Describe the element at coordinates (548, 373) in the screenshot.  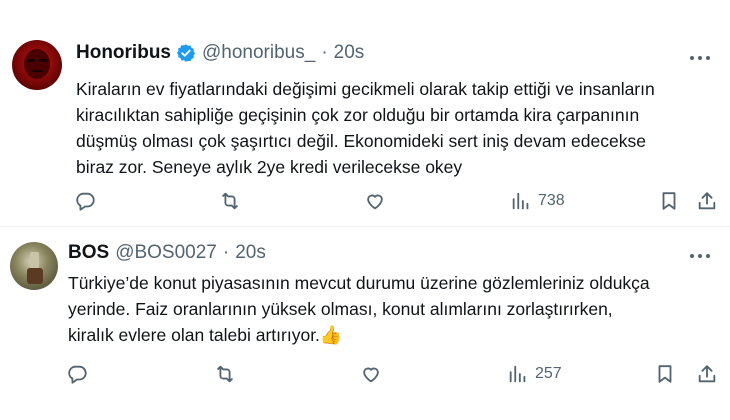
I see `views-count: 257` at that location.